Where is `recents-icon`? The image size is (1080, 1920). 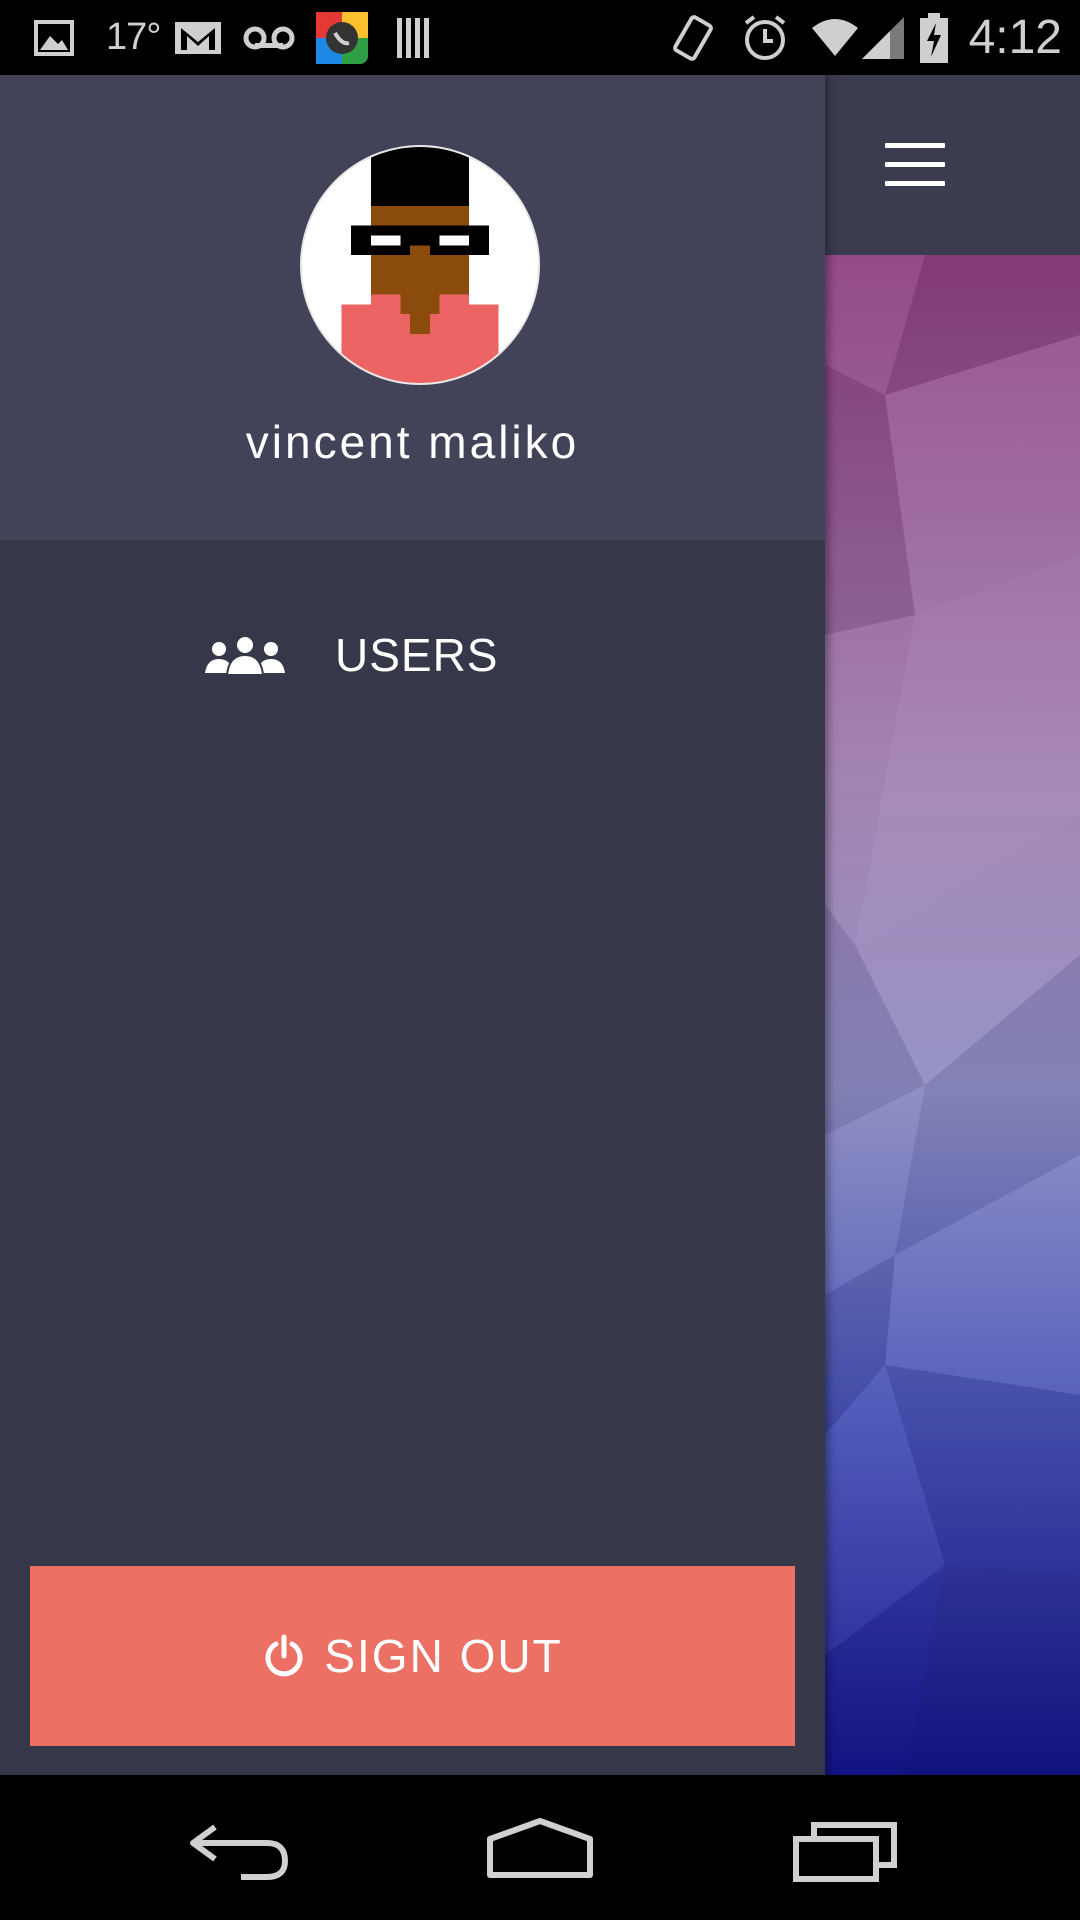 recents-icon is located at coordinates (845, 1850).